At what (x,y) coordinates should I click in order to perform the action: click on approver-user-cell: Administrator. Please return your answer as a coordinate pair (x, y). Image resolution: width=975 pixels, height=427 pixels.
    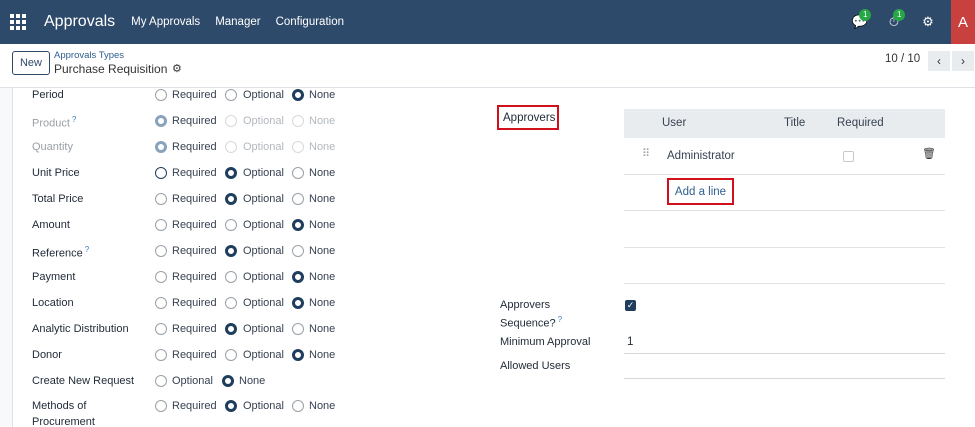
    Looking at the image, I should click on (701, 156).